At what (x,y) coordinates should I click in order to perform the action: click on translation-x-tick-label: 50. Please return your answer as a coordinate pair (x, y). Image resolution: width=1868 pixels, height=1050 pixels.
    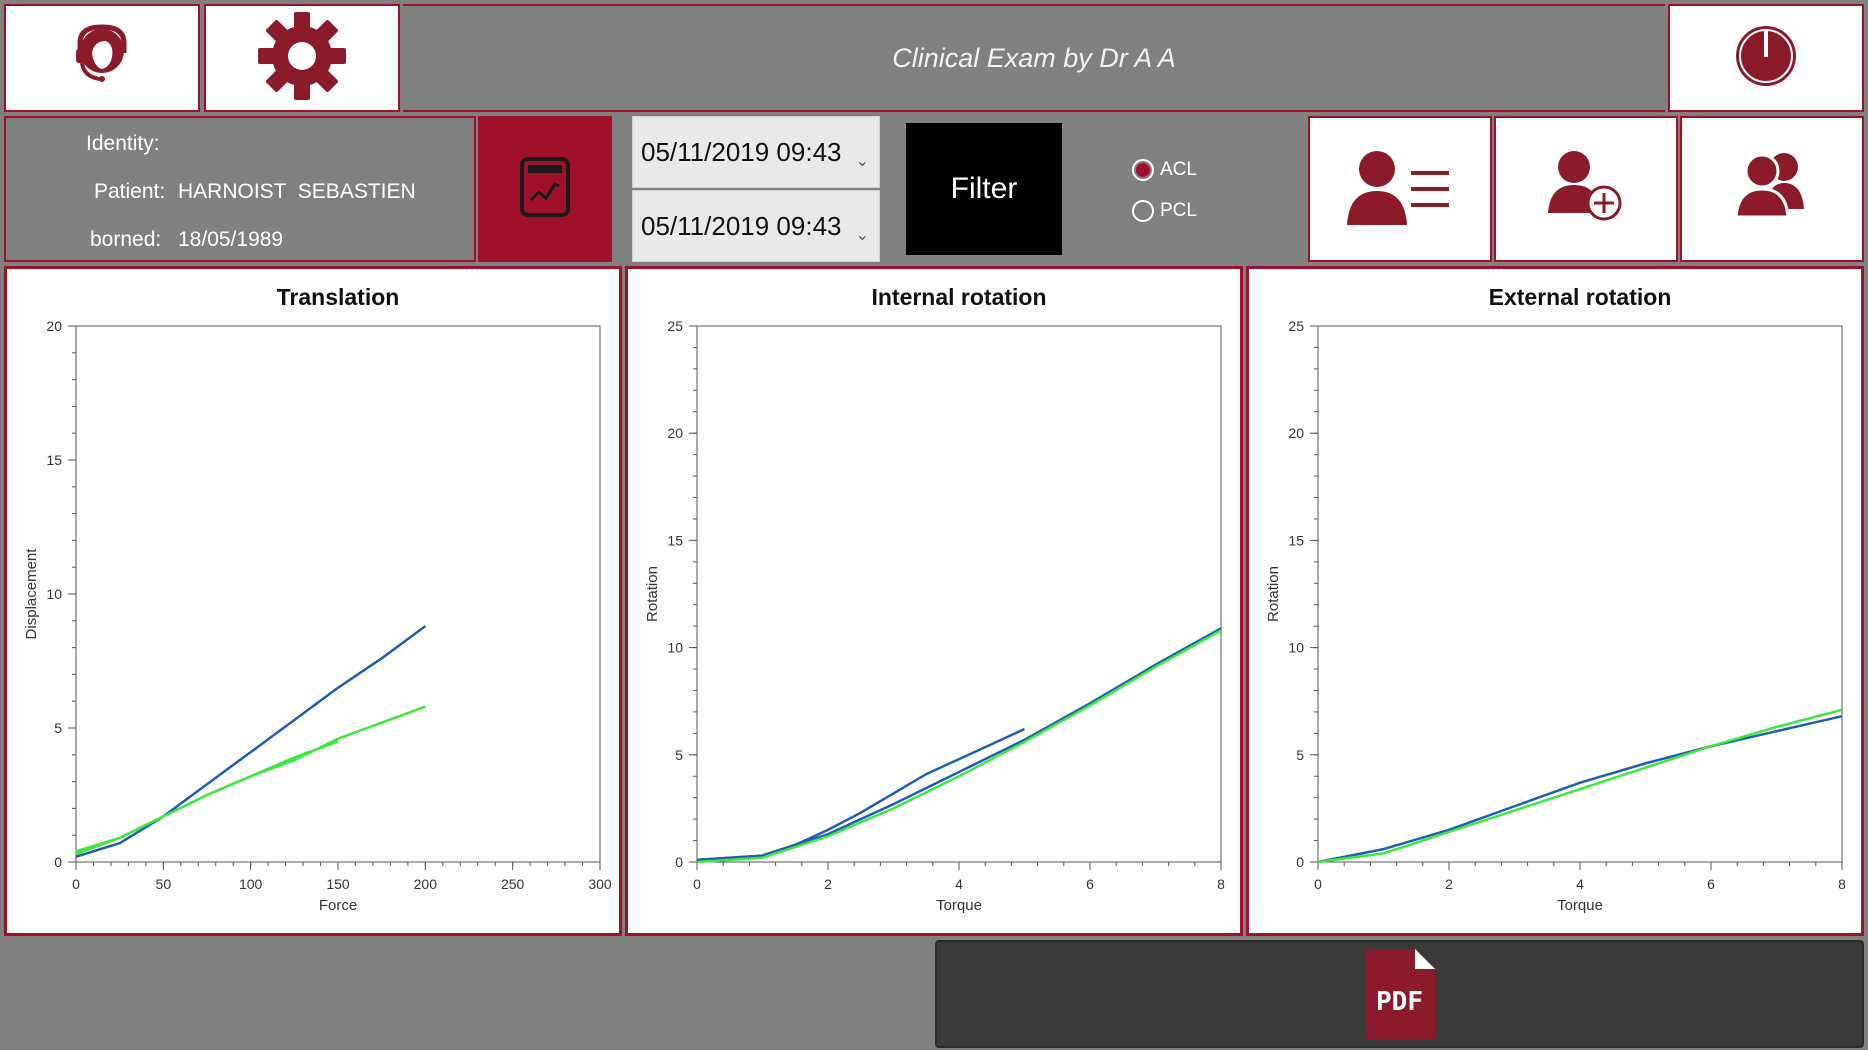
    Looking at the image, I should click on (164, 884).